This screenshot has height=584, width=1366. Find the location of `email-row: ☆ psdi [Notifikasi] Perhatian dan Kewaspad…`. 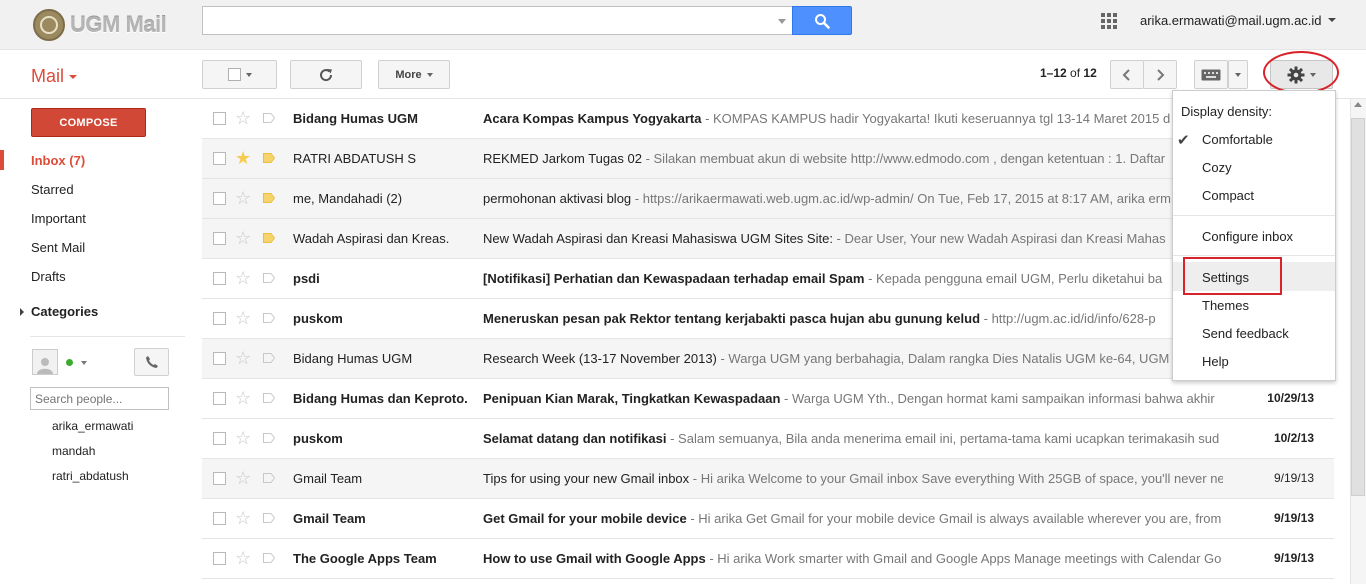

email-row: ☆ psdi [Notifikasi] Perhatian dan Kewaspad… is located at coordinates (768, 279).